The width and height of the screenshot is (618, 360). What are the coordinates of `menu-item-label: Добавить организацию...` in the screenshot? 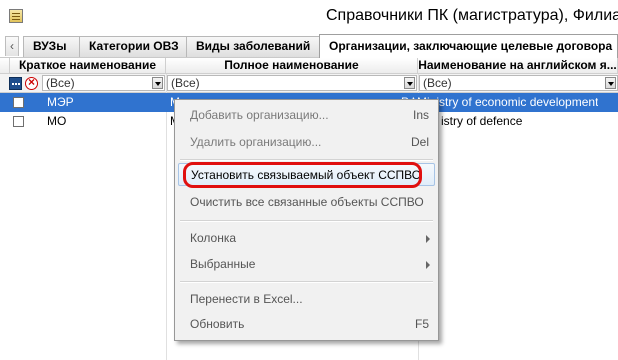 It's located at (259, 115).